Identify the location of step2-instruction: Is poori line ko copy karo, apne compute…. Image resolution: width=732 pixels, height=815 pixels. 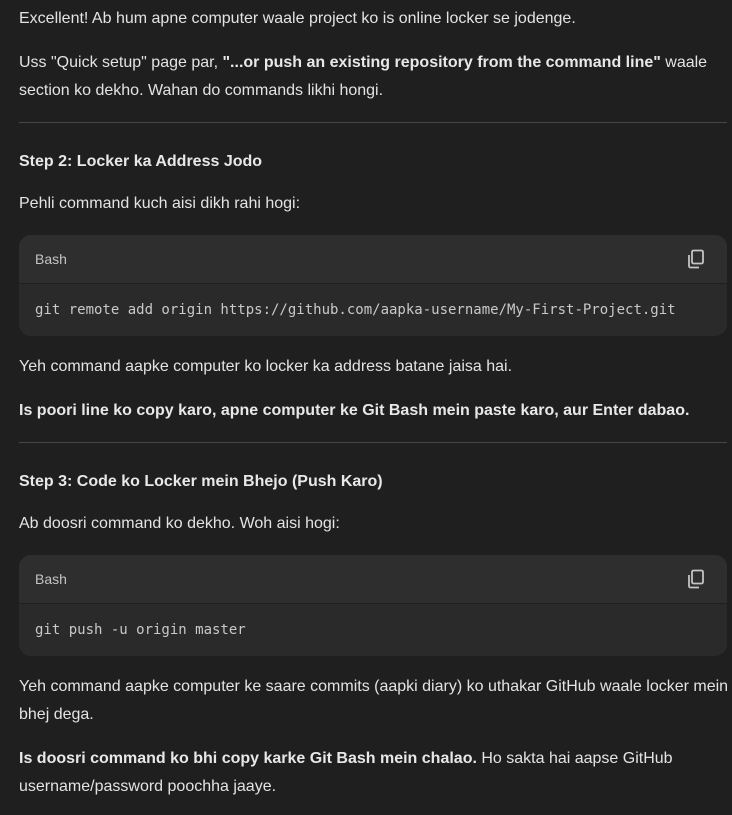
(354, 410).